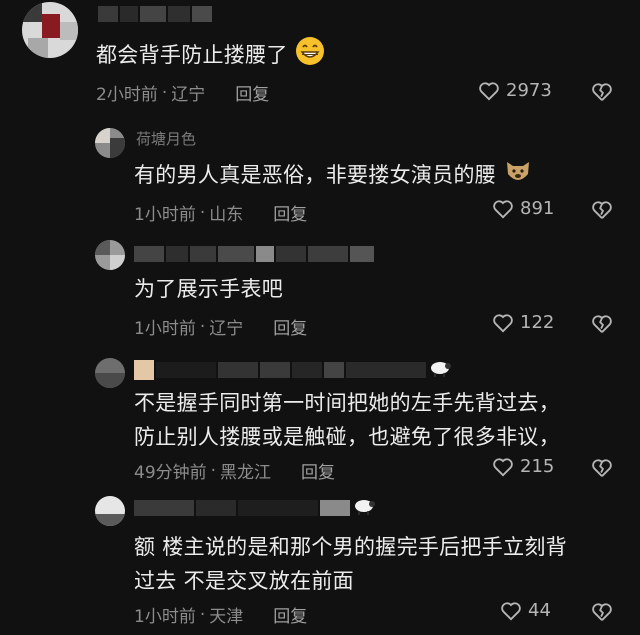 The image size is (640, 635). Describe the element at coordinates (209, 289) in the screenshot. I see `comment-text: 为了展示手表吧` at that location.